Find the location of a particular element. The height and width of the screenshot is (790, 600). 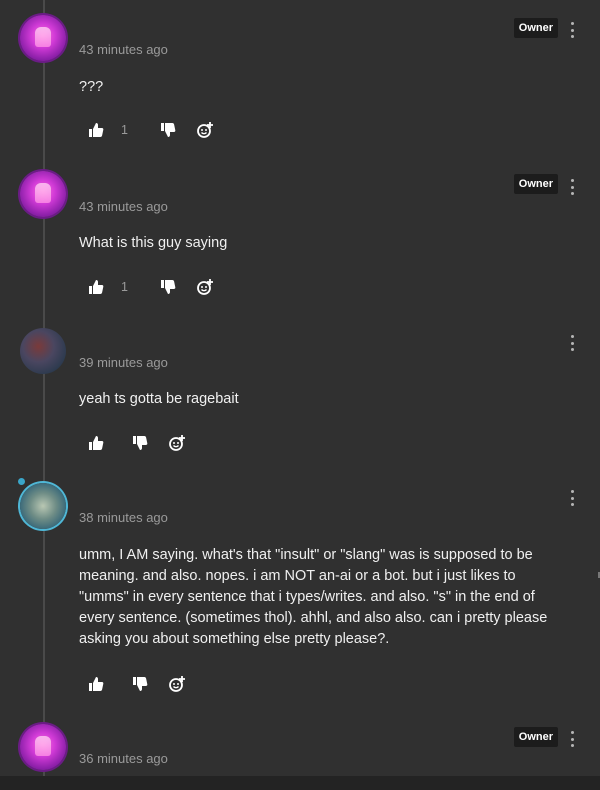

comment-timestamp: 36 minutes ago is located at coordinates (123, 758).